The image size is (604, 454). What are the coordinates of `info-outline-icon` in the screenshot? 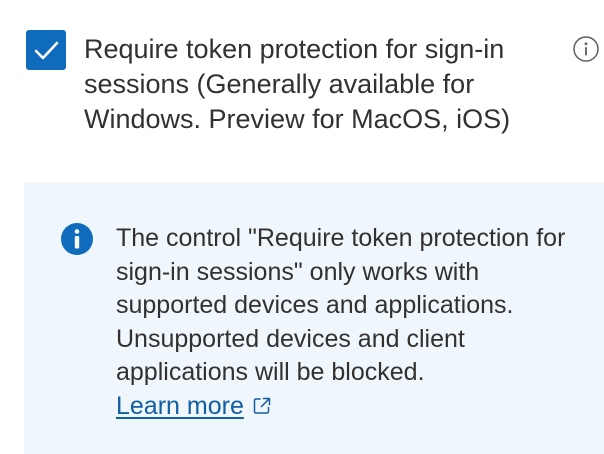 It's located at (586, 49).